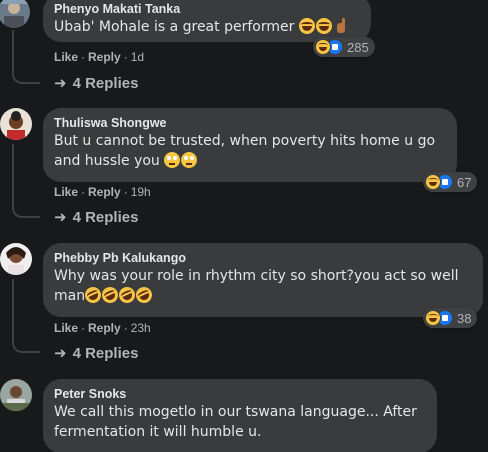 The width and height of the screenshot is (488, 452). Describe the element at coordinates (464, 182) in the screenshot. I see `reaction-count: 67` at that location.